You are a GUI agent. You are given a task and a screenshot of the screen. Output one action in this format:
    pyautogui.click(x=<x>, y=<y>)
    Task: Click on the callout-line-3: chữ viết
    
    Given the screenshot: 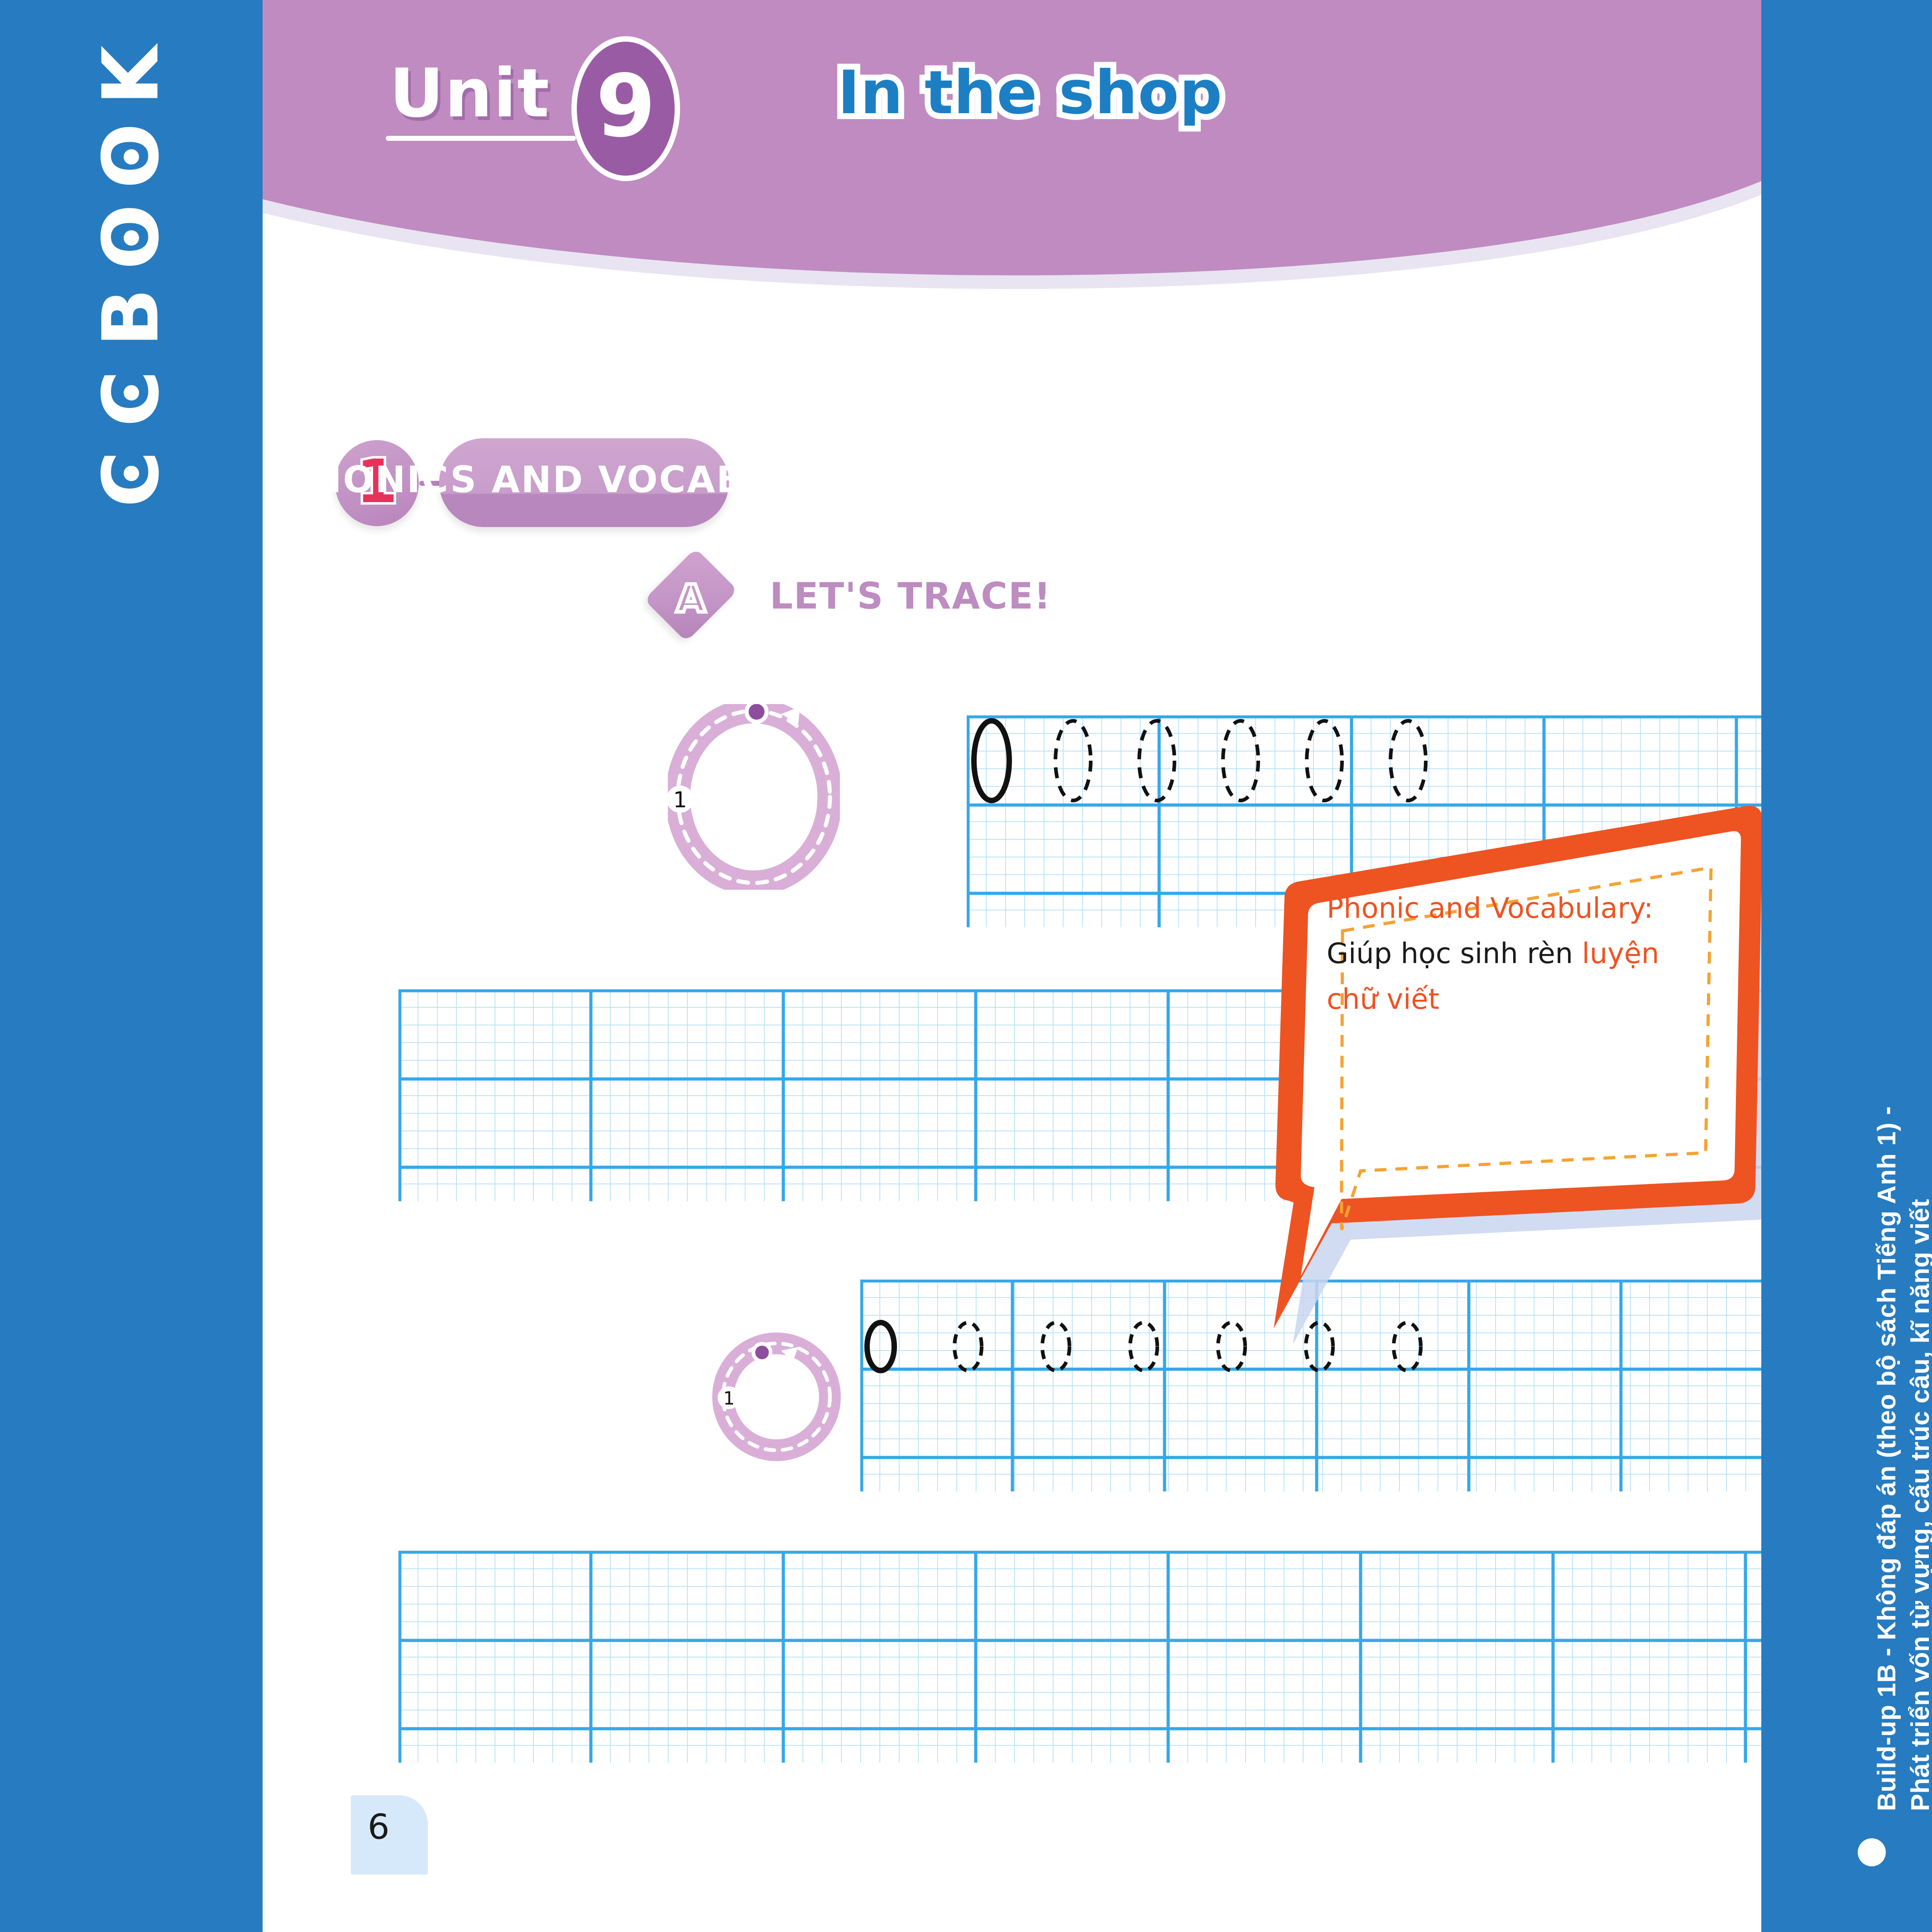 What is the action you would take?
    pyautogui.click(x=1383, y=999)
    